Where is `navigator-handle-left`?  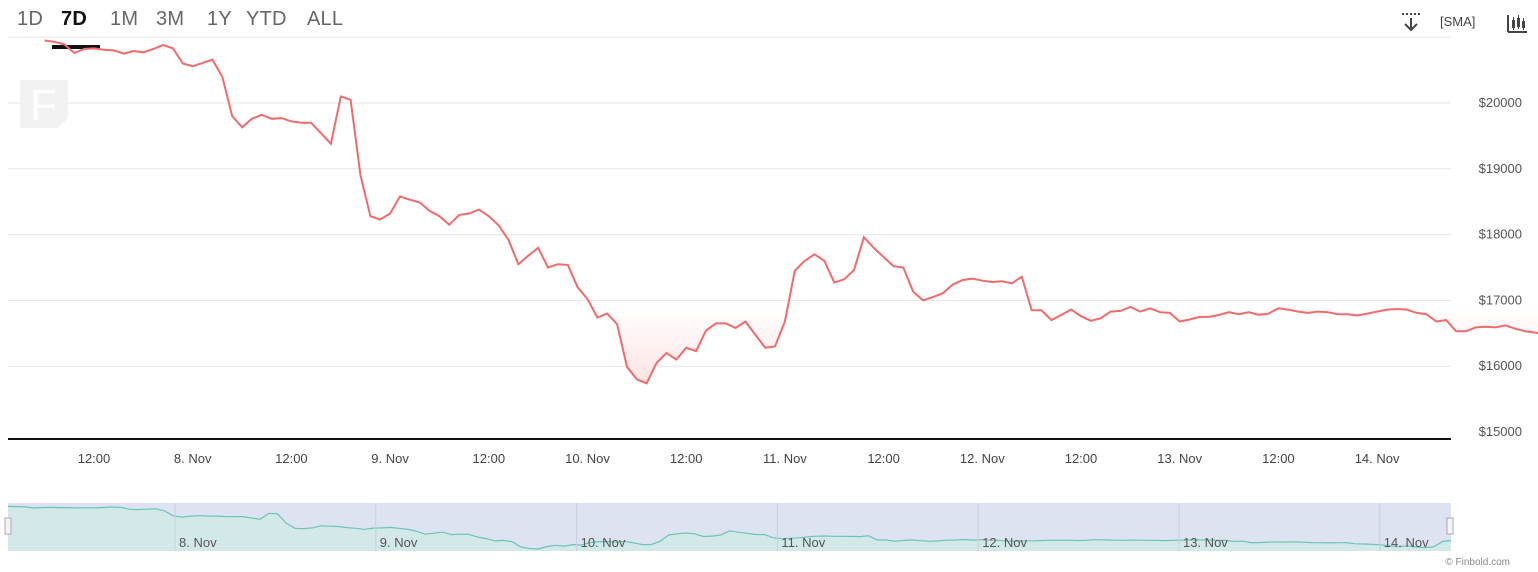 navigator-handle-left is located at coordinates (8, 526).